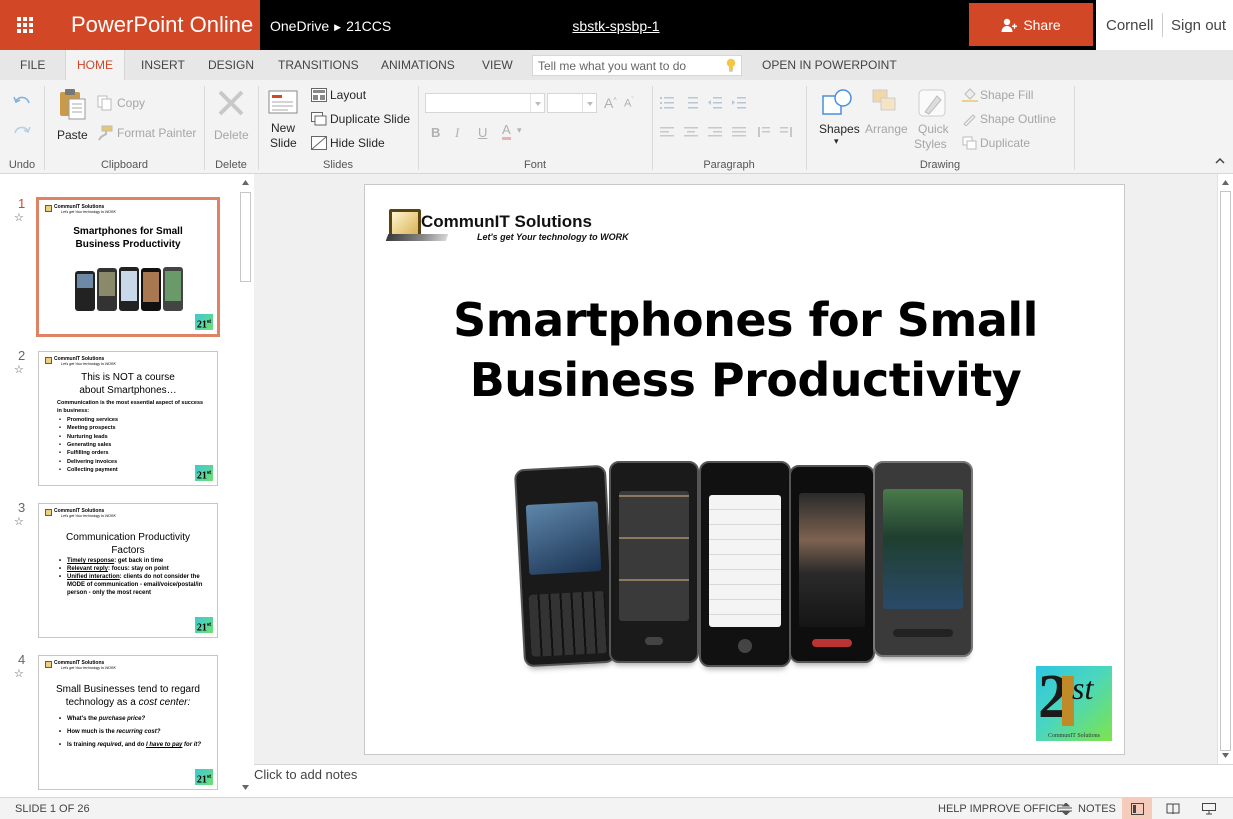 The image size is (1233, 819). What do you see at coordinates (730, 103) in the screenshot?
I see `list-indent-icons` at bounding box center [730, 103].